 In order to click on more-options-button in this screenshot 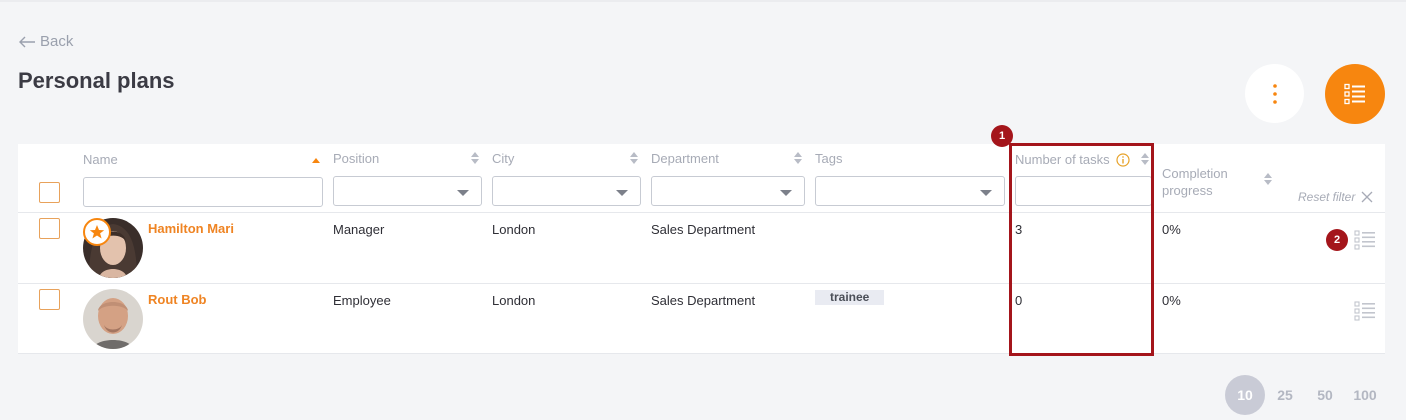, I will do `click(1274, 93)`.